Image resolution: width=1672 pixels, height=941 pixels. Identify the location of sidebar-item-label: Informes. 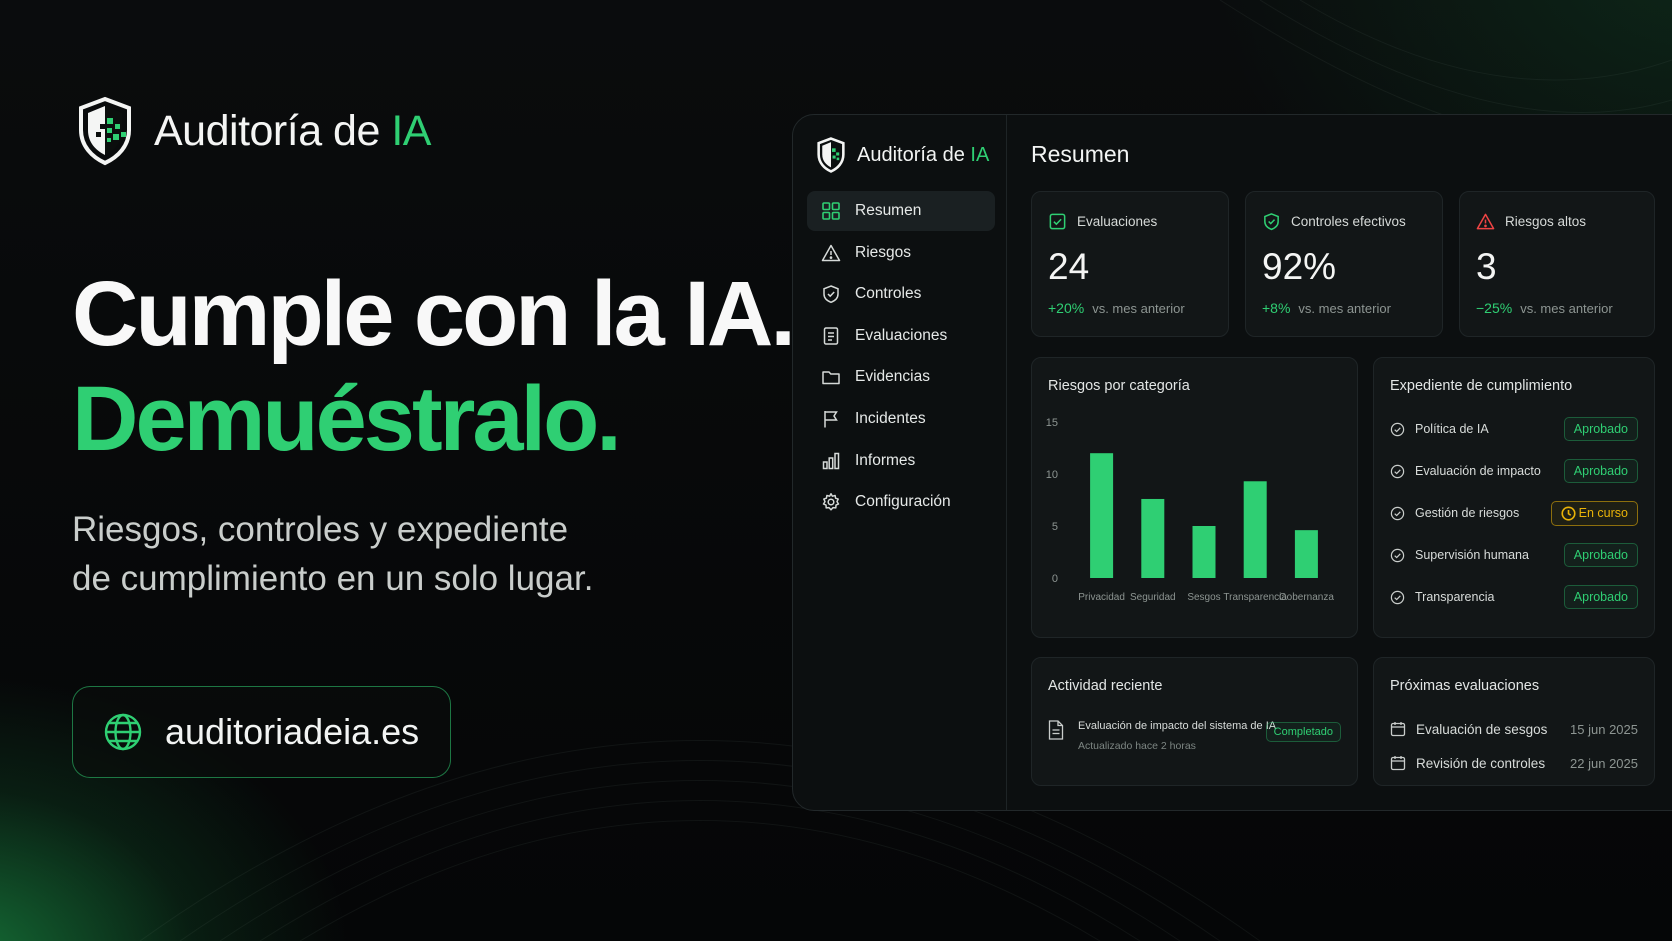
(885, 460).